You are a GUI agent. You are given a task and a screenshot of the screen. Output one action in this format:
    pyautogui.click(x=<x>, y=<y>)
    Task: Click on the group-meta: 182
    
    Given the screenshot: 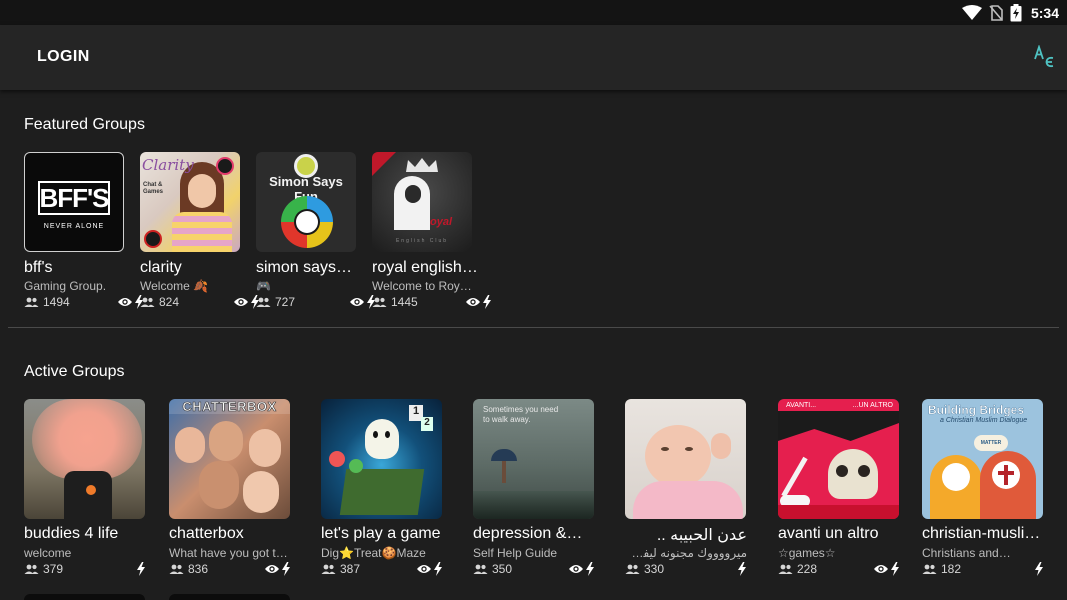 What is the action you would take?
    pyautogui.click(x=983, y=569)
    